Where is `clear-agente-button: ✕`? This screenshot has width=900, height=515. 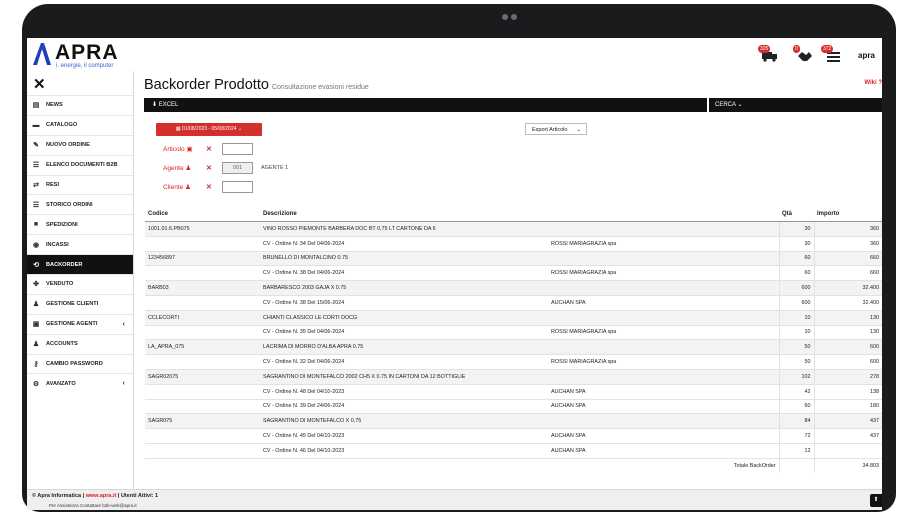 clear-agente-button: ✕ is located at coordinates (209, 168).